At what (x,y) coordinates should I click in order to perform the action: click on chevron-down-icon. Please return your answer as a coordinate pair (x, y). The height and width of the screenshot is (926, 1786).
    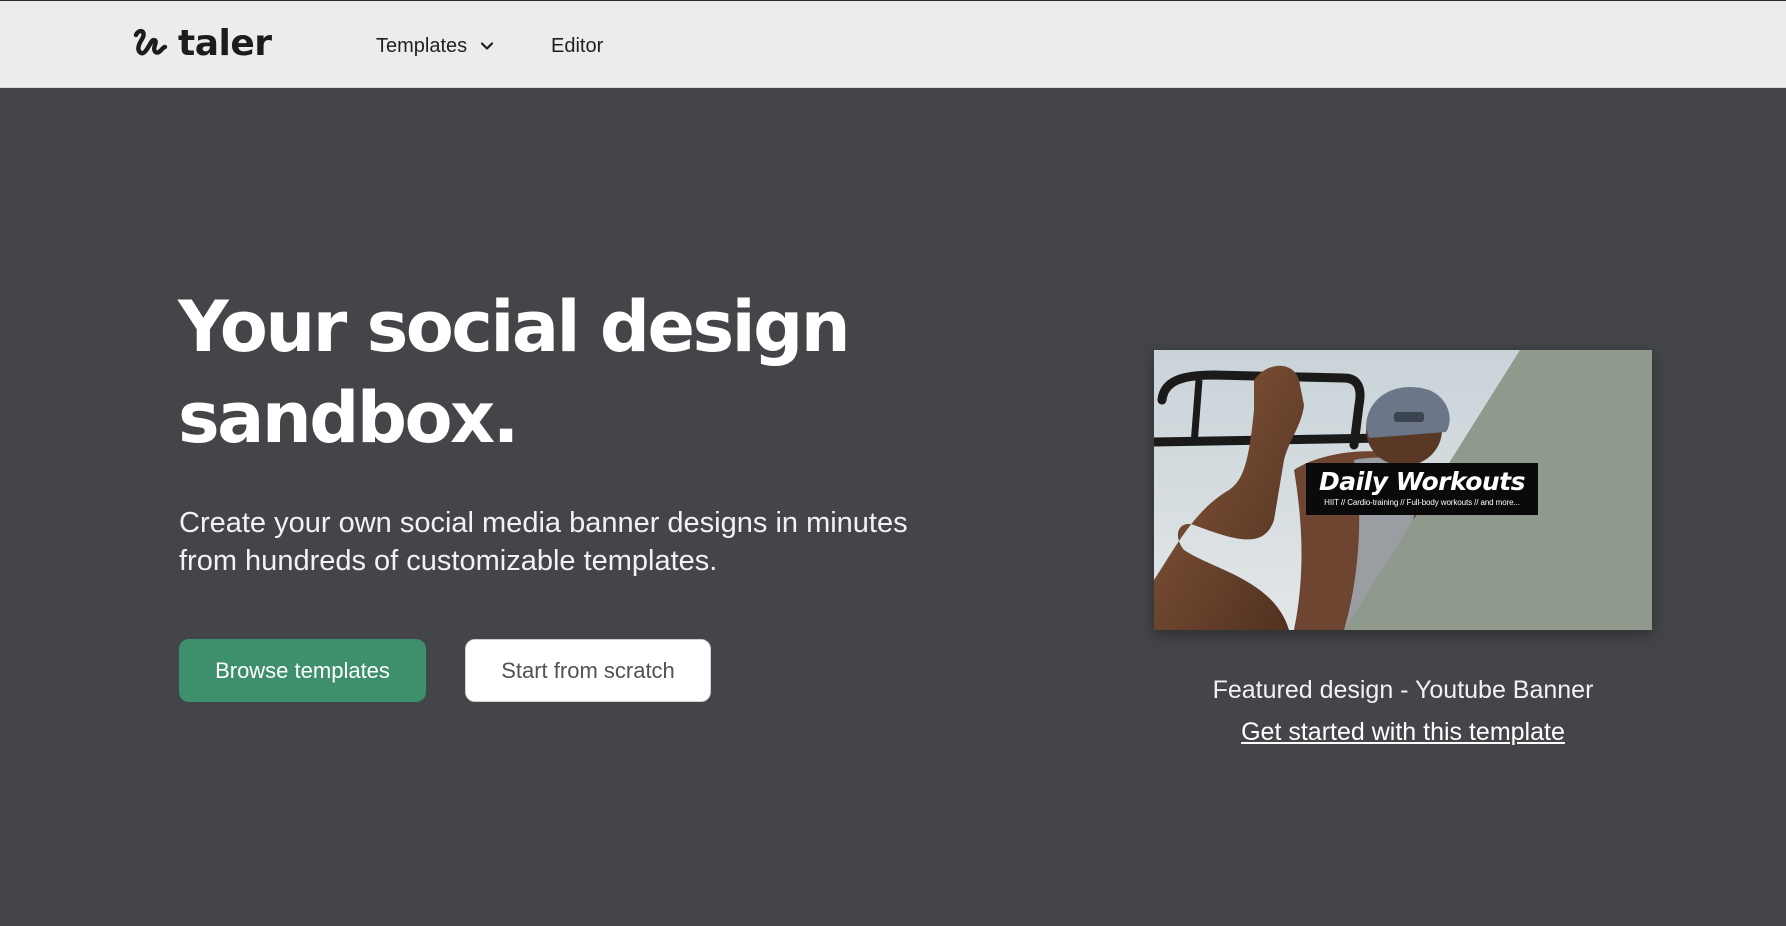
    Looking at the image, I should click on (487, 46).